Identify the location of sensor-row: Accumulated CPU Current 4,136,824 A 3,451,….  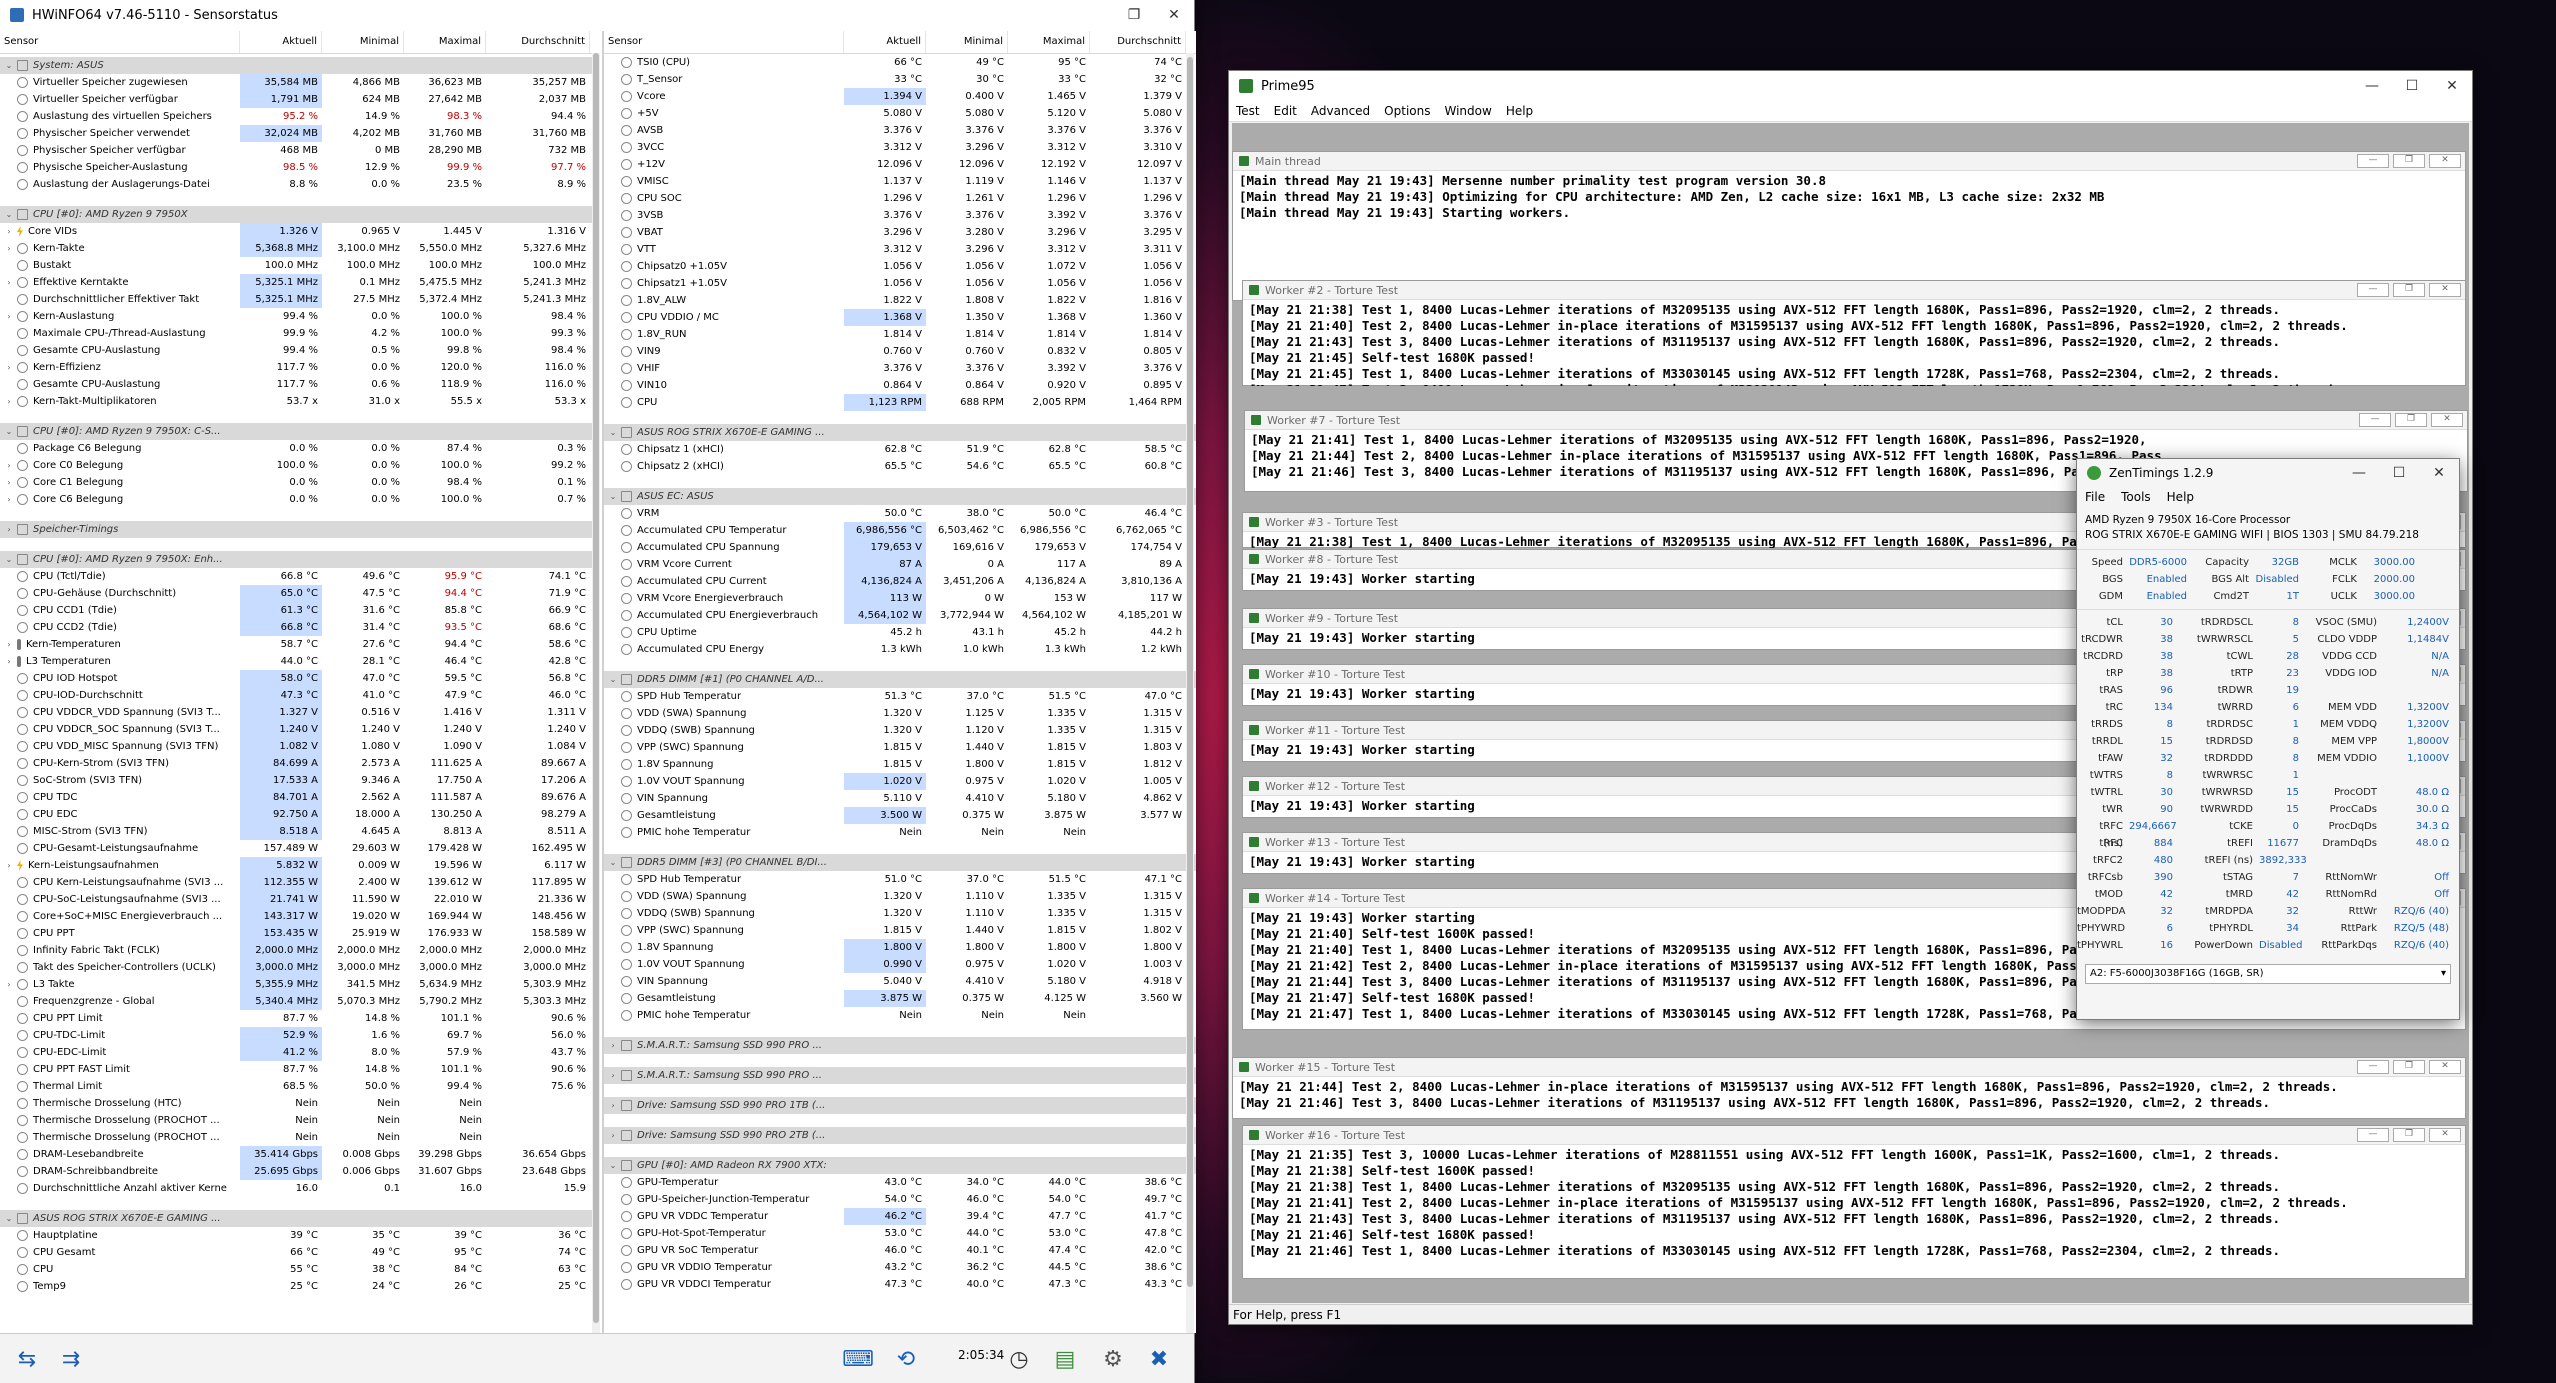
(900, 581).